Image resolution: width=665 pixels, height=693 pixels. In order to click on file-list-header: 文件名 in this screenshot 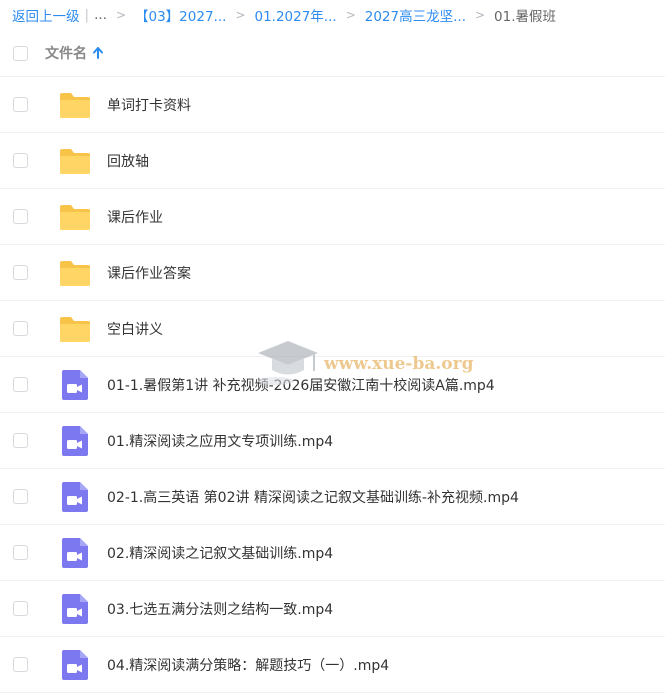, I will do `click(332, 53)`.